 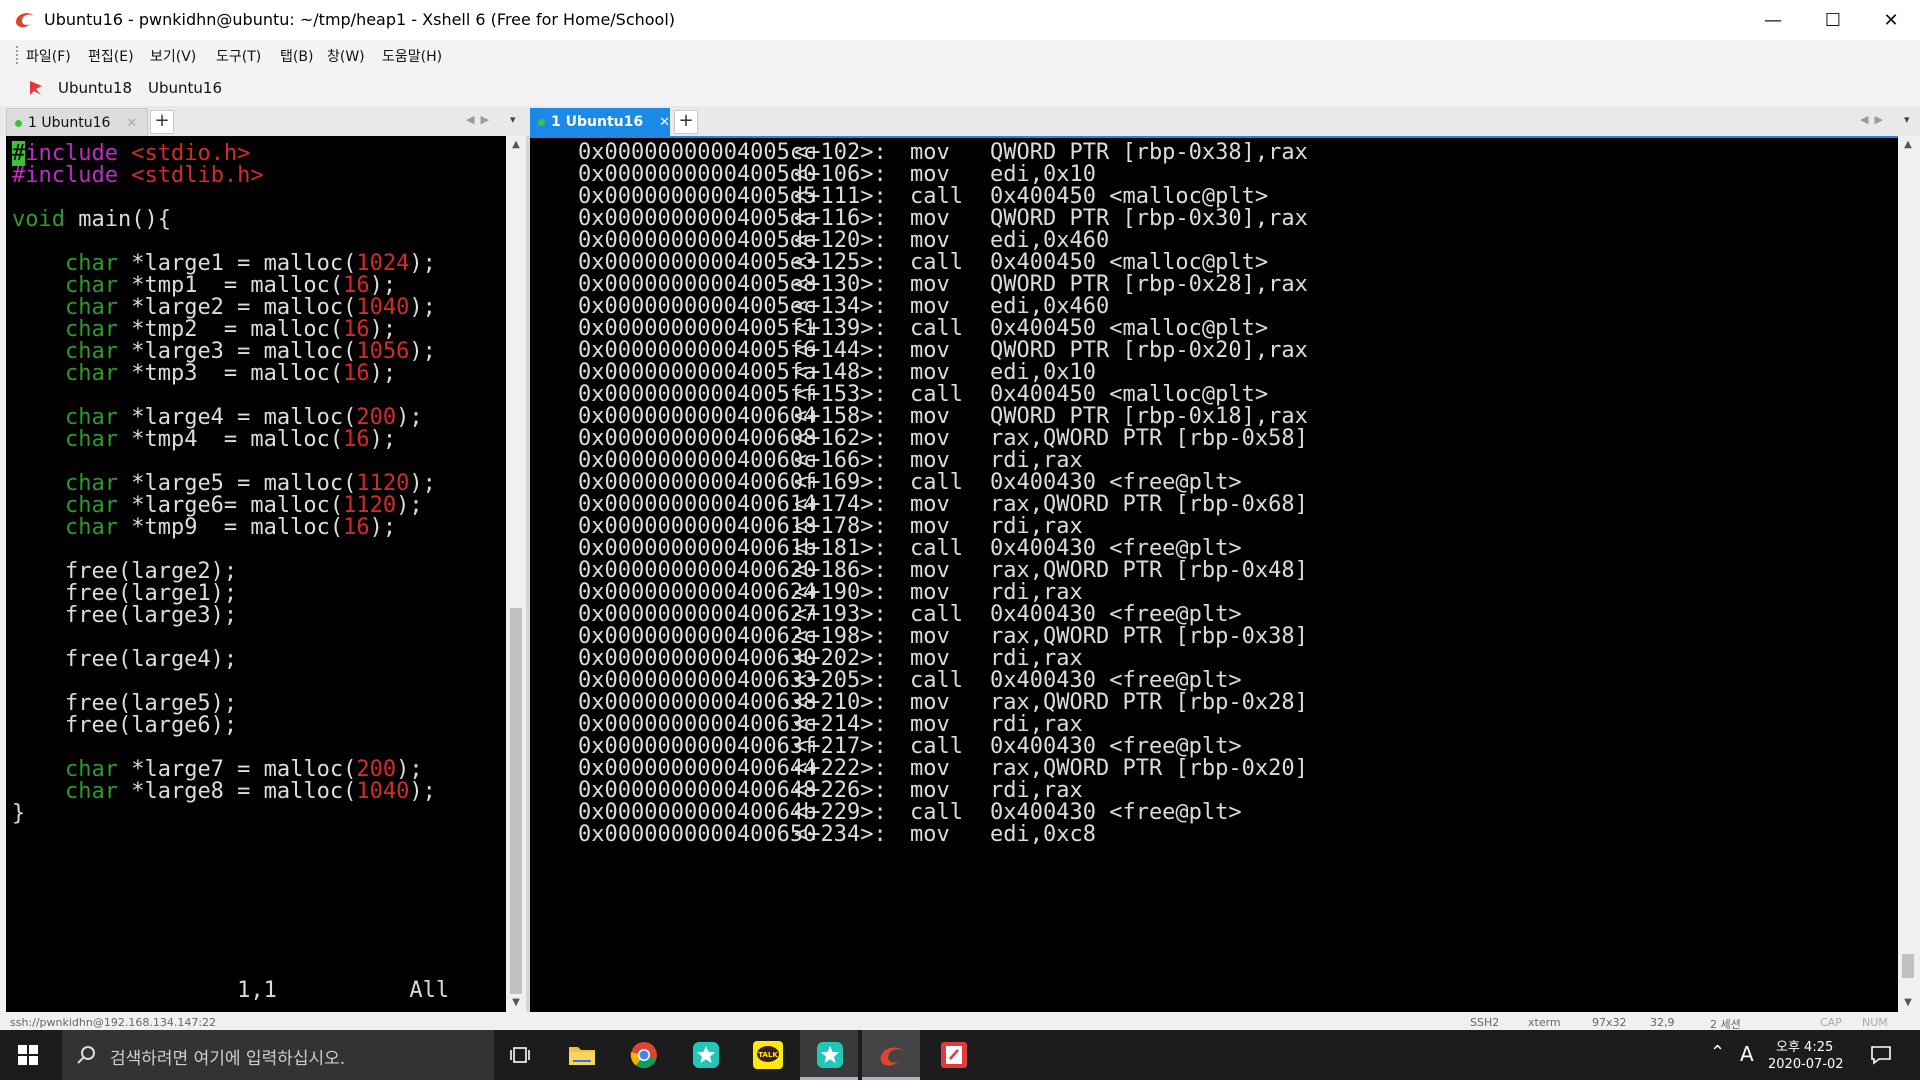 What do you see at coordinates (1036, 592) in the screenshot?
I see `instruction-operands: rdi,rax` at bounding box center [1036, 592].